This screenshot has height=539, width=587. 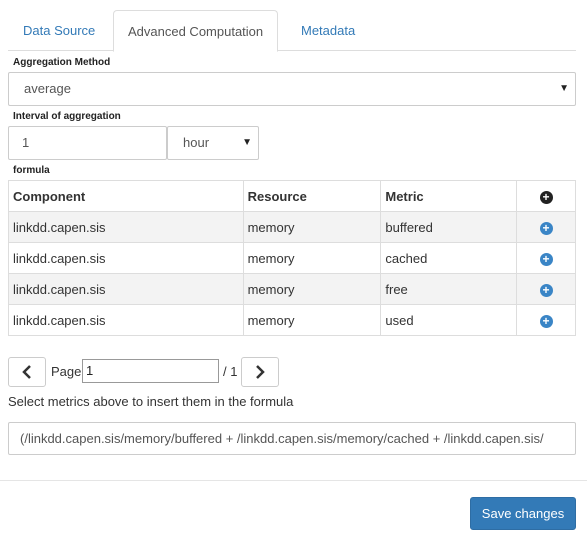 What do you see at coordinates (67, 116) in the screenshot?
I see `interval-label: Interval of aggregation` at bounding box center [67, 116].